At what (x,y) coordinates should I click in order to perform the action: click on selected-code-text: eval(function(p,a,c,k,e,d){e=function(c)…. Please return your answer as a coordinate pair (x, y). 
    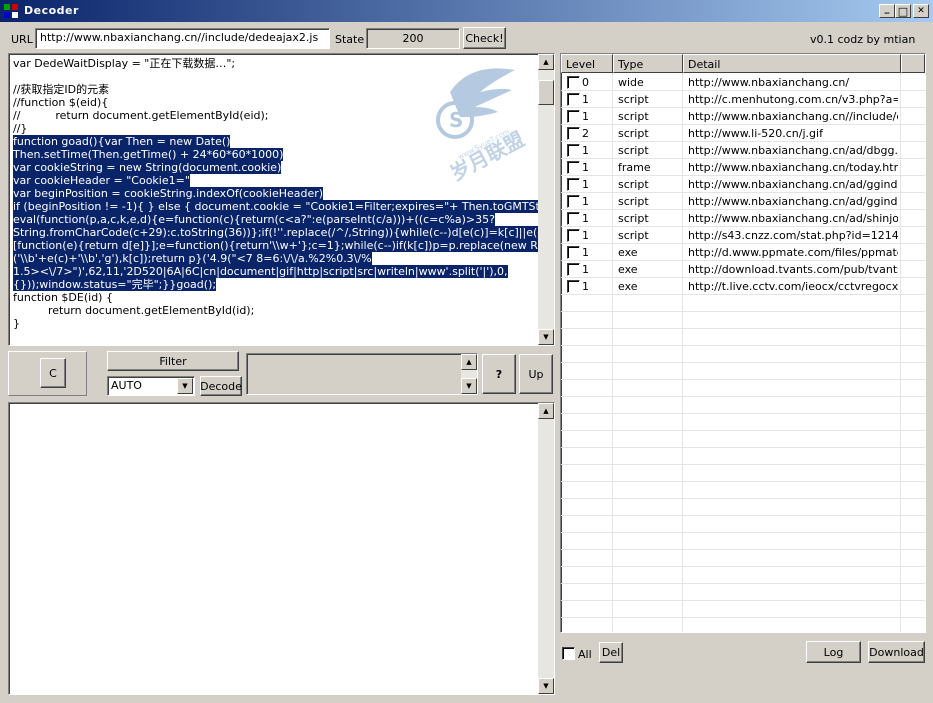
    Looking at the image, I should click on (254, 219).